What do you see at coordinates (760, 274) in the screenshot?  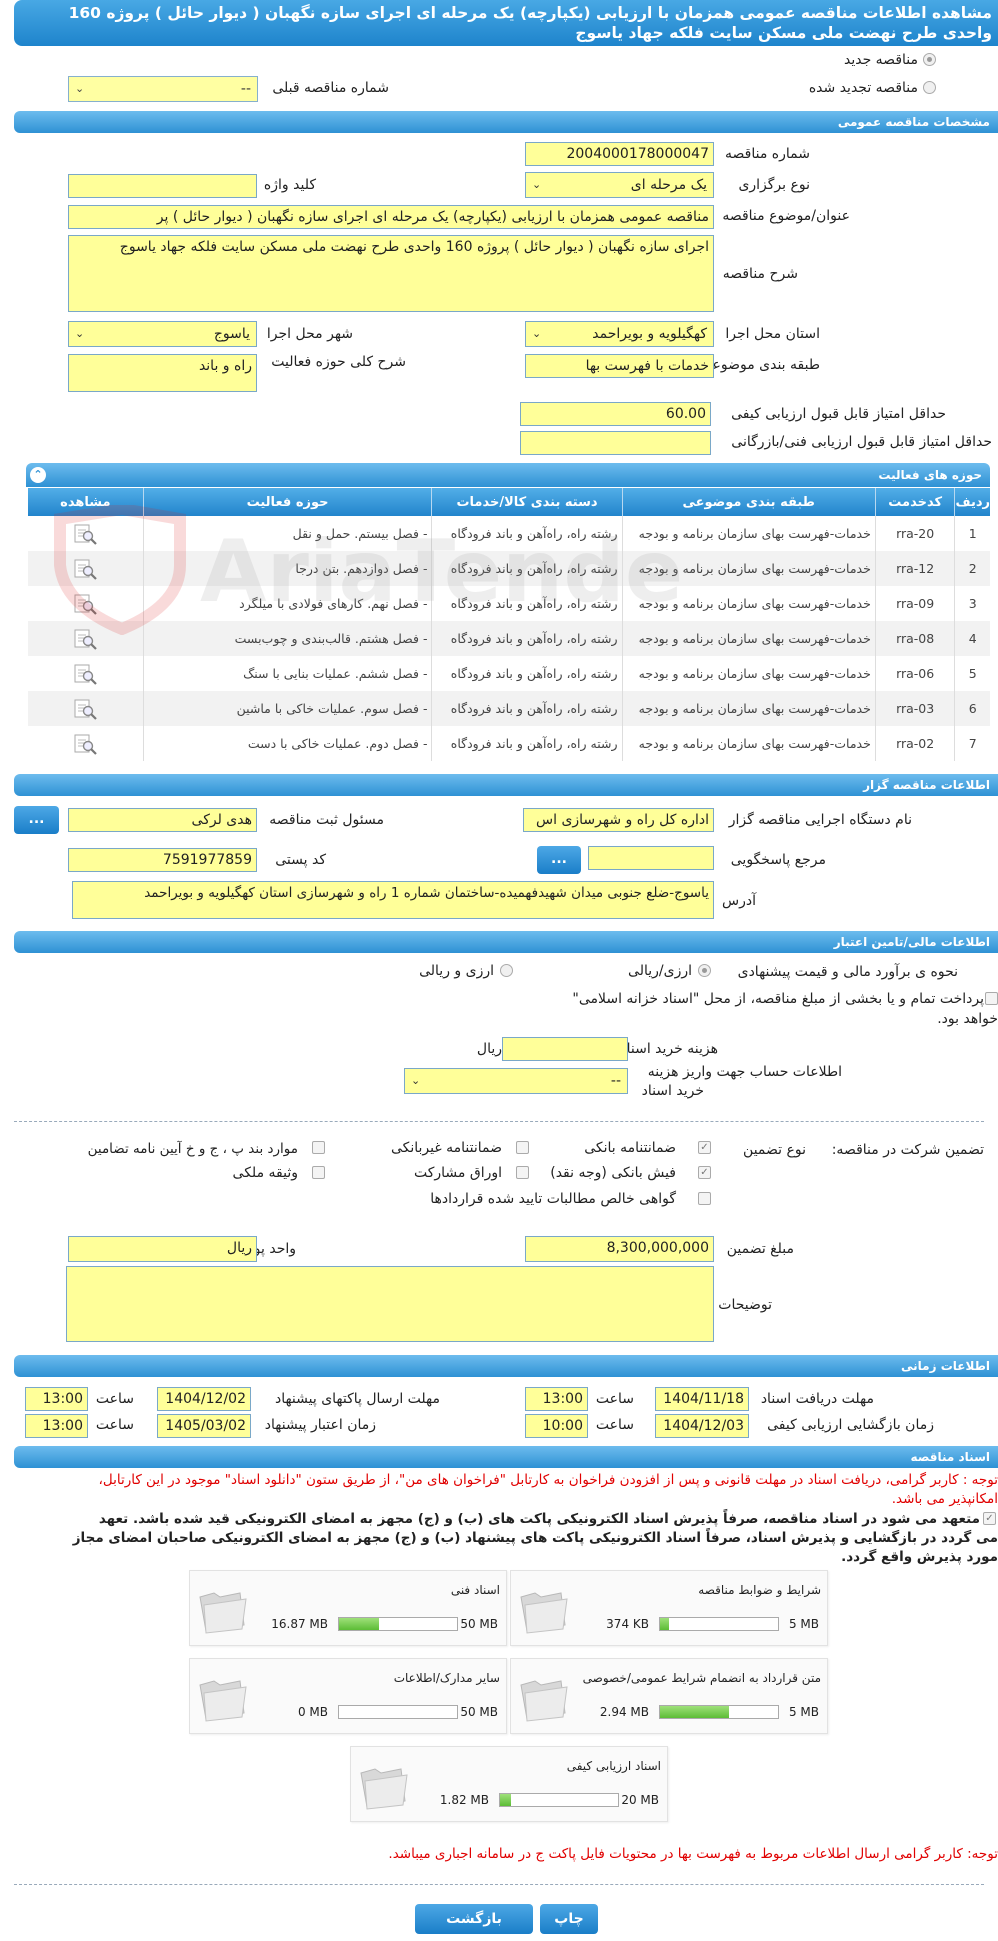 I see `description-label: شرح مناقصه` at bounding box center [760, 274].